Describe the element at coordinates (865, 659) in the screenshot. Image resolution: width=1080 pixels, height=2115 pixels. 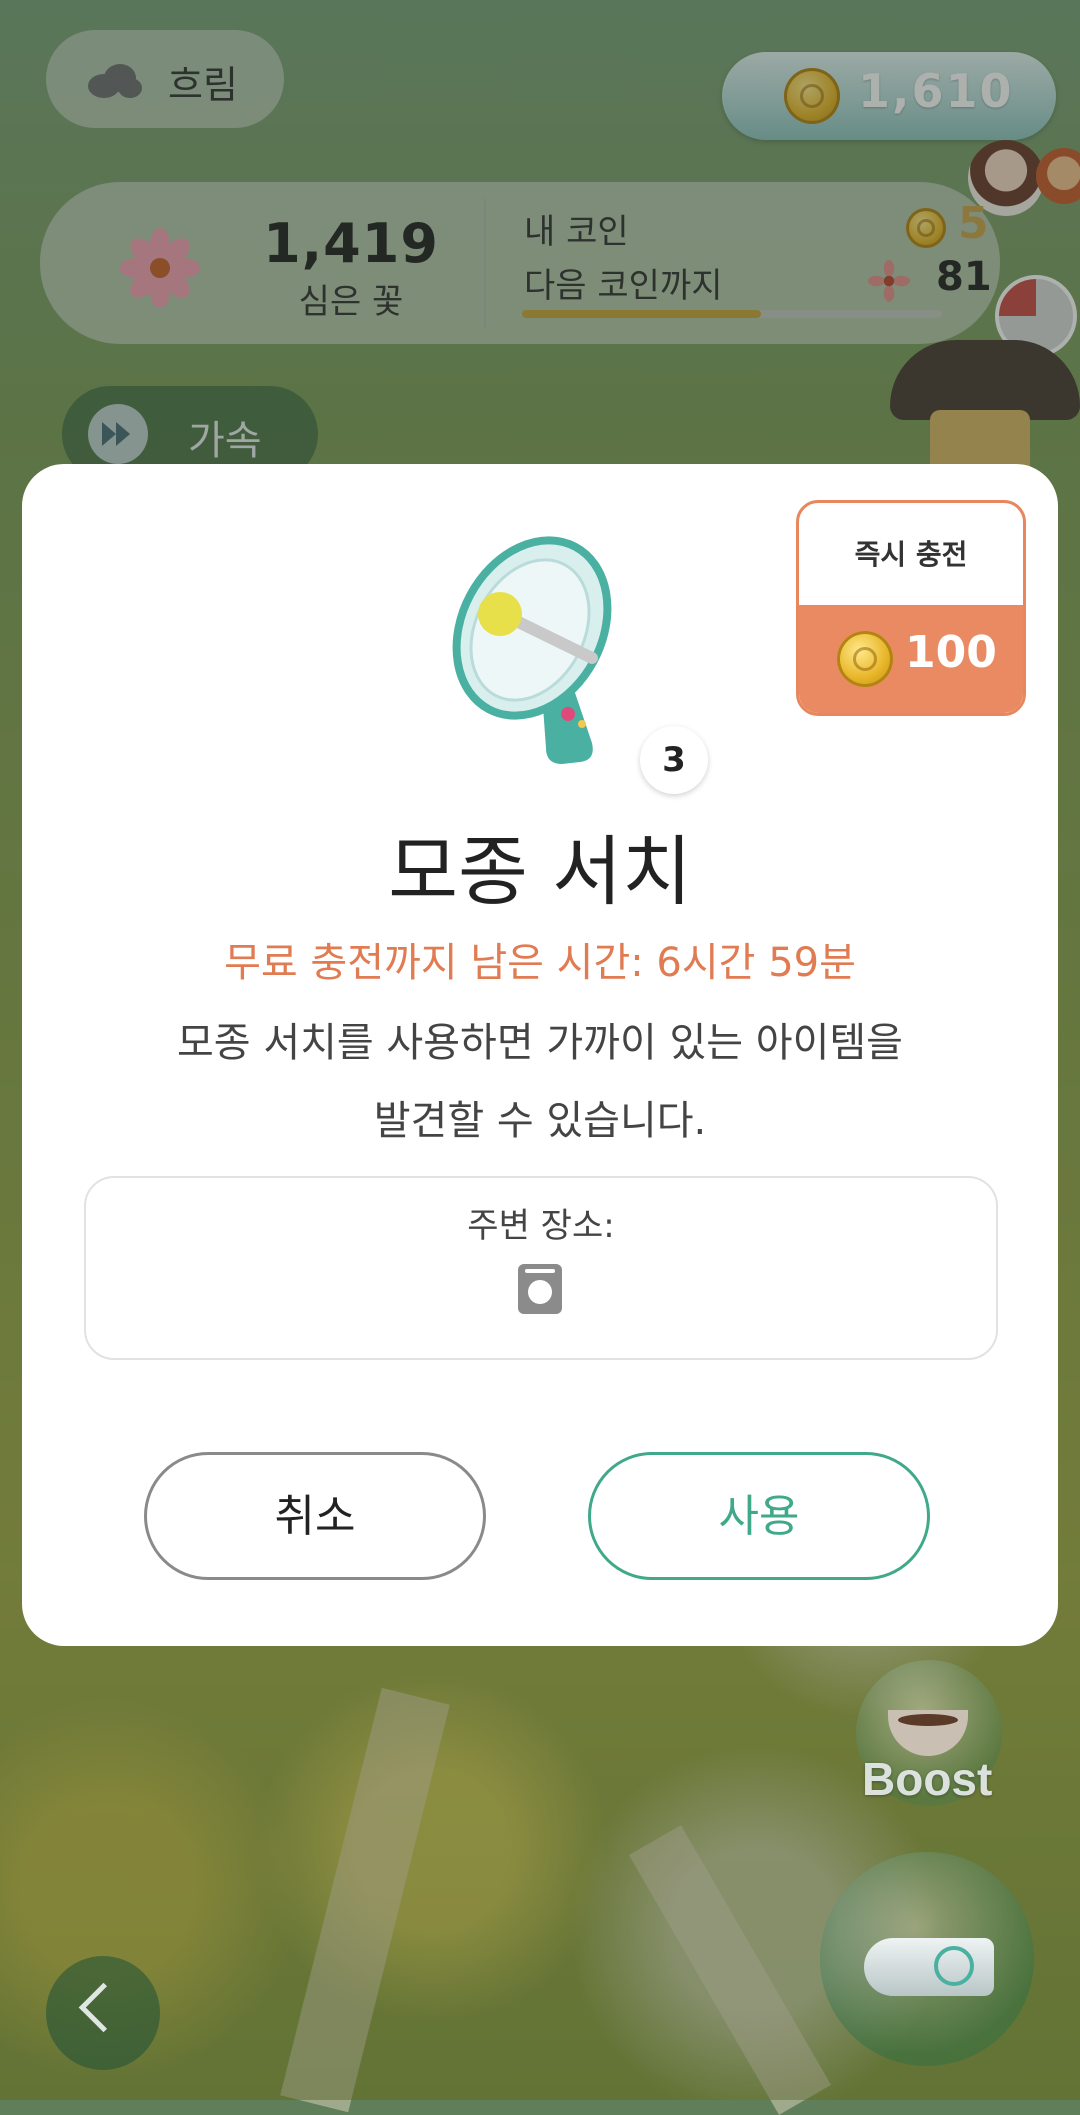
I see `coin-icon` at that location.